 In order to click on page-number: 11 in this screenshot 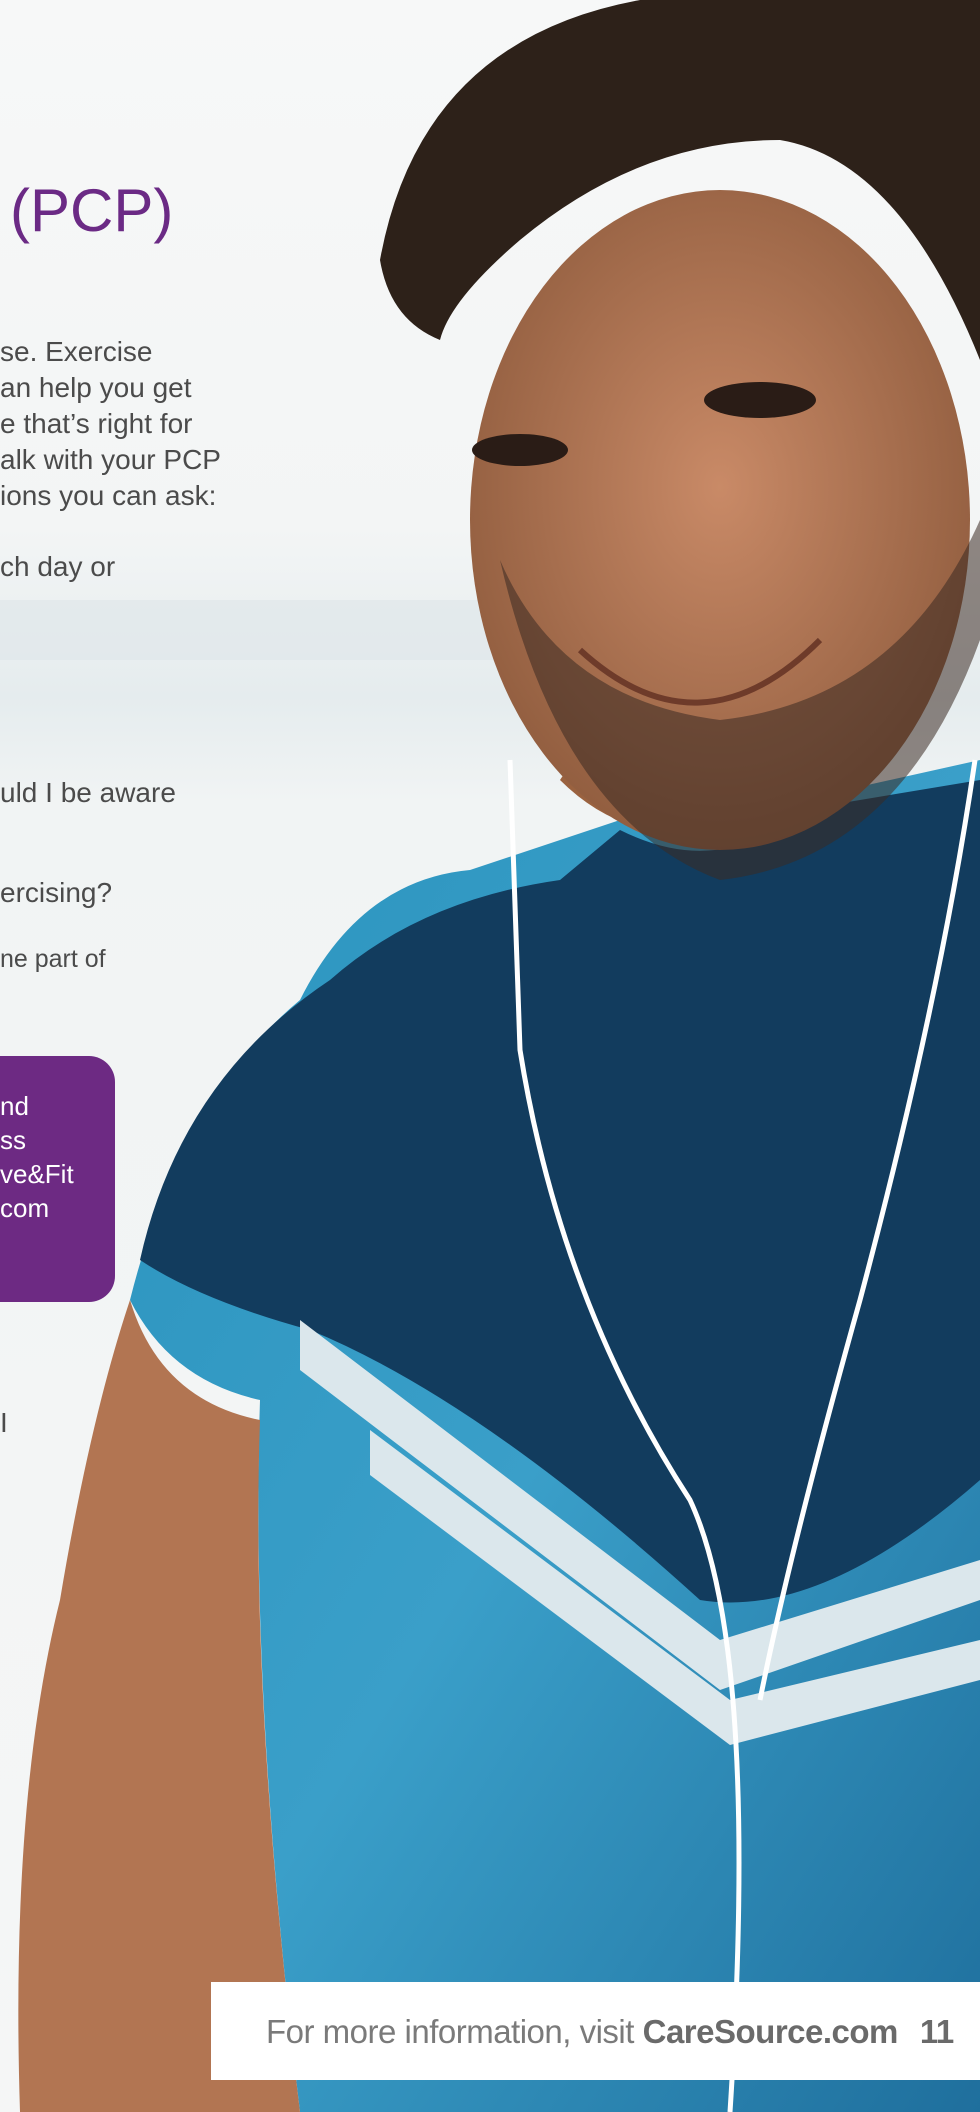, I will do `click(936, 2031)`.